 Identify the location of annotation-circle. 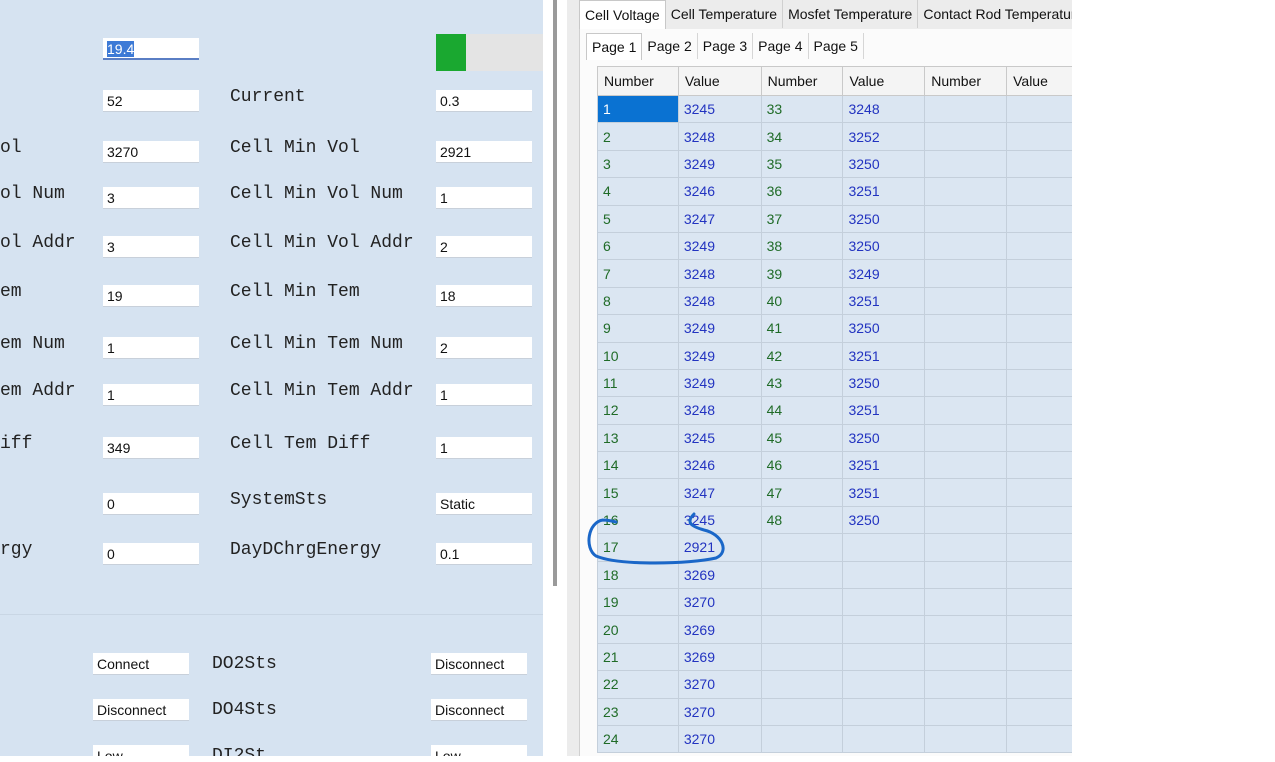
(656, 538).